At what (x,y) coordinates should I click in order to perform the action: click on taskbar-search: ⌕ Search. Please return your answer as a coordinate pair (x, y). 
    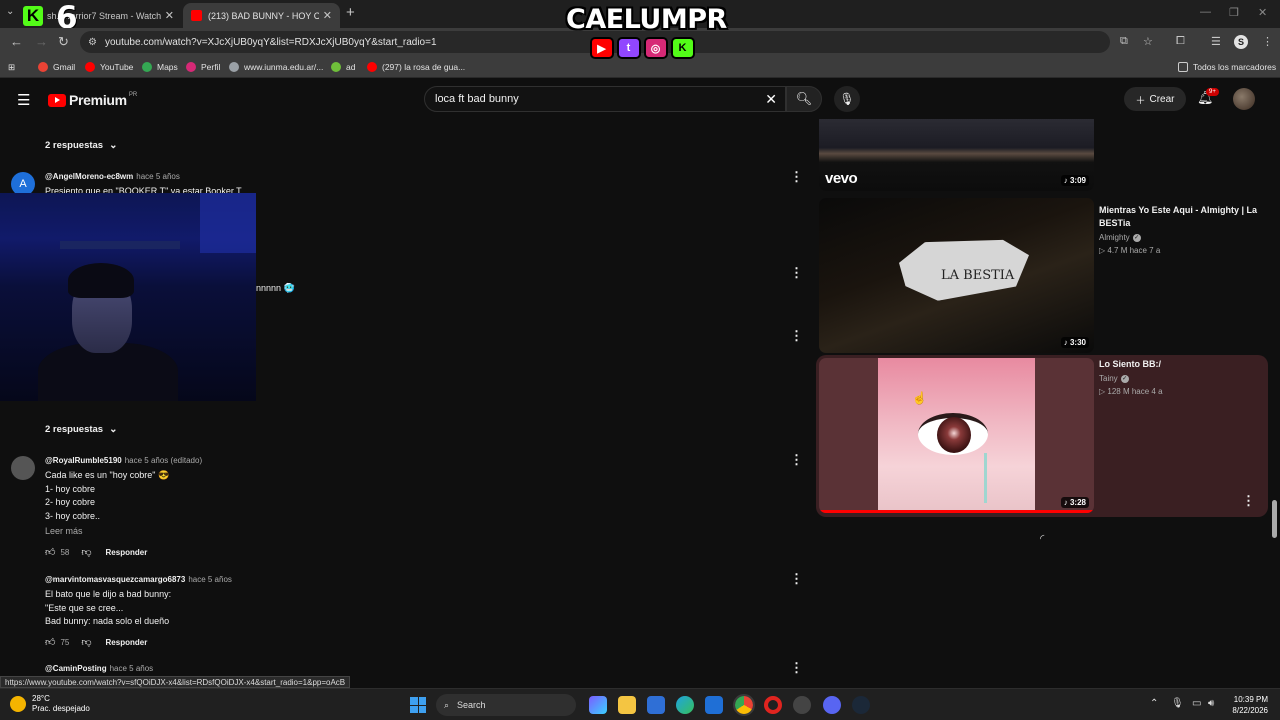
    Looking at the image, I should click on (506, 705).